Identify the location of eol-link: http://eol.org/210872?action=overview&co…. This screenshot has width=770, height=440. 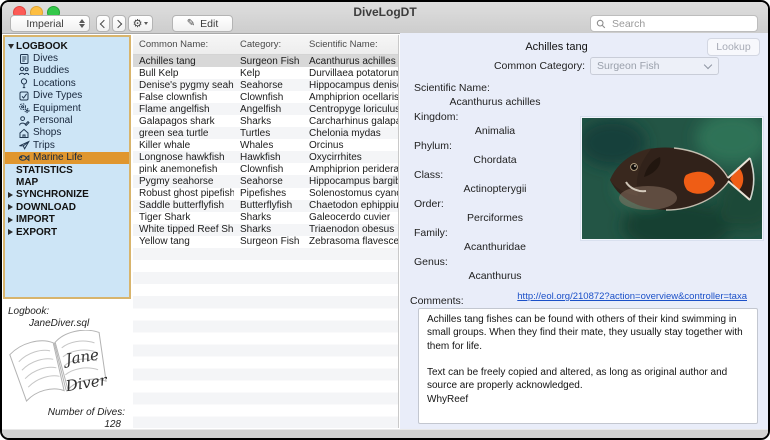
(632, 296).